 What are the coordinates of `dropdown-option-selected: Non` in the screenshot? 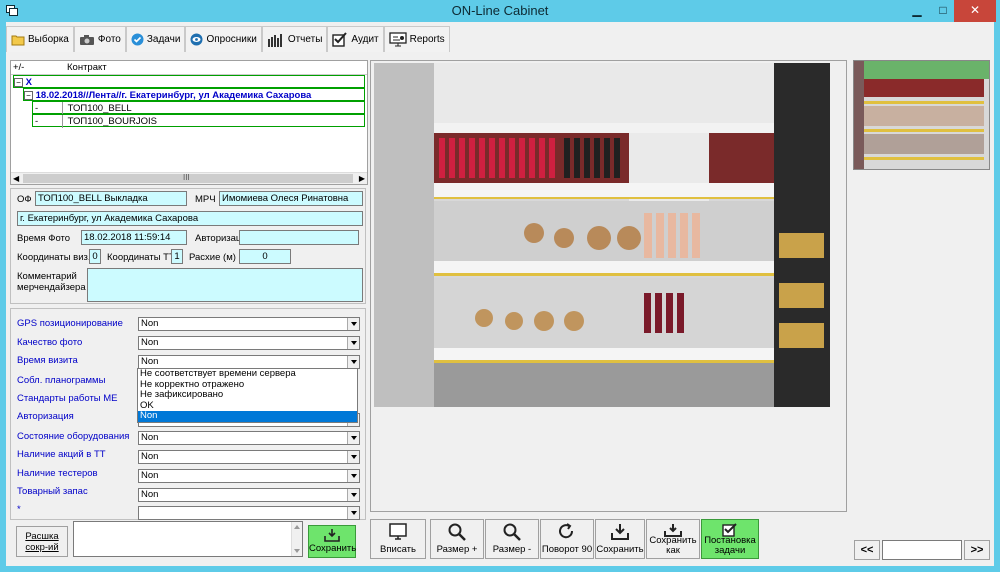 It's located at (247, 416).